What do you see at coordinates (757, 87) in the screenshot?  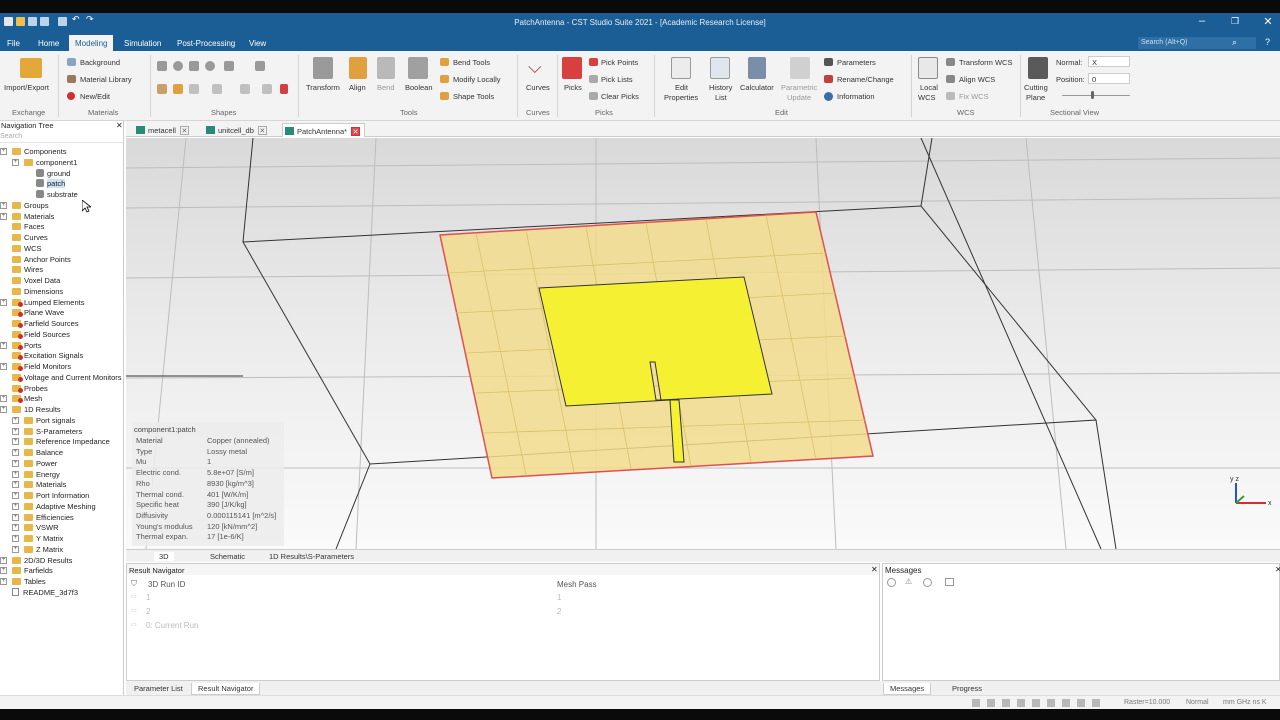 I see `calculator-button: Calculator` at bounding box center [757, 87].